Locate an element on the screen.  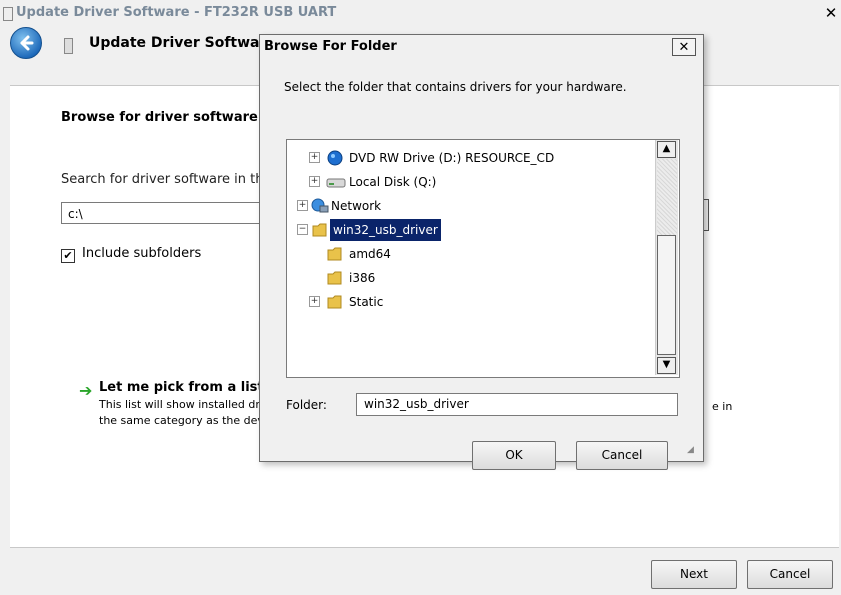
include-subfolders-checkbox: ✔ is located at coordinates (68, 256).